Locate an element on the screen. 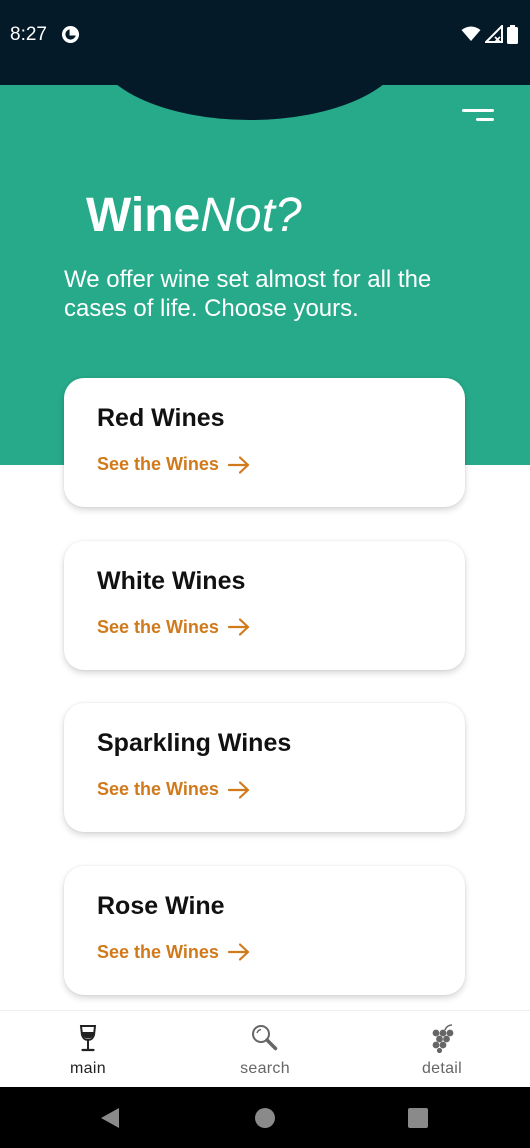  menu-icon is located at coordinates (478, 110).